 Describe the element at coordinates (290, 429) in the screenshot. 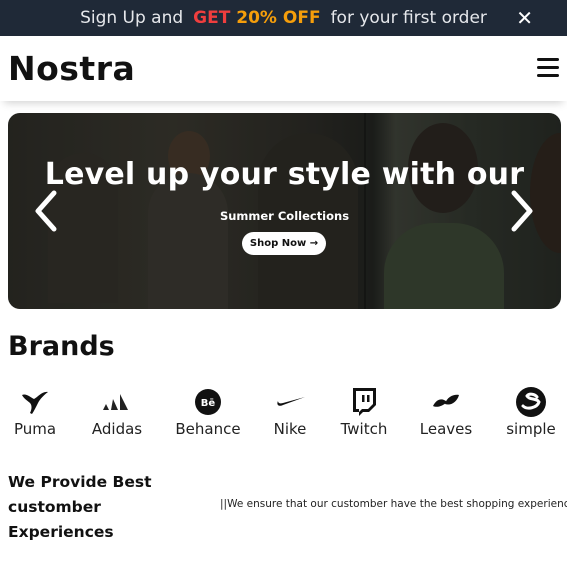

I see `brand-label: Nike` at that location.